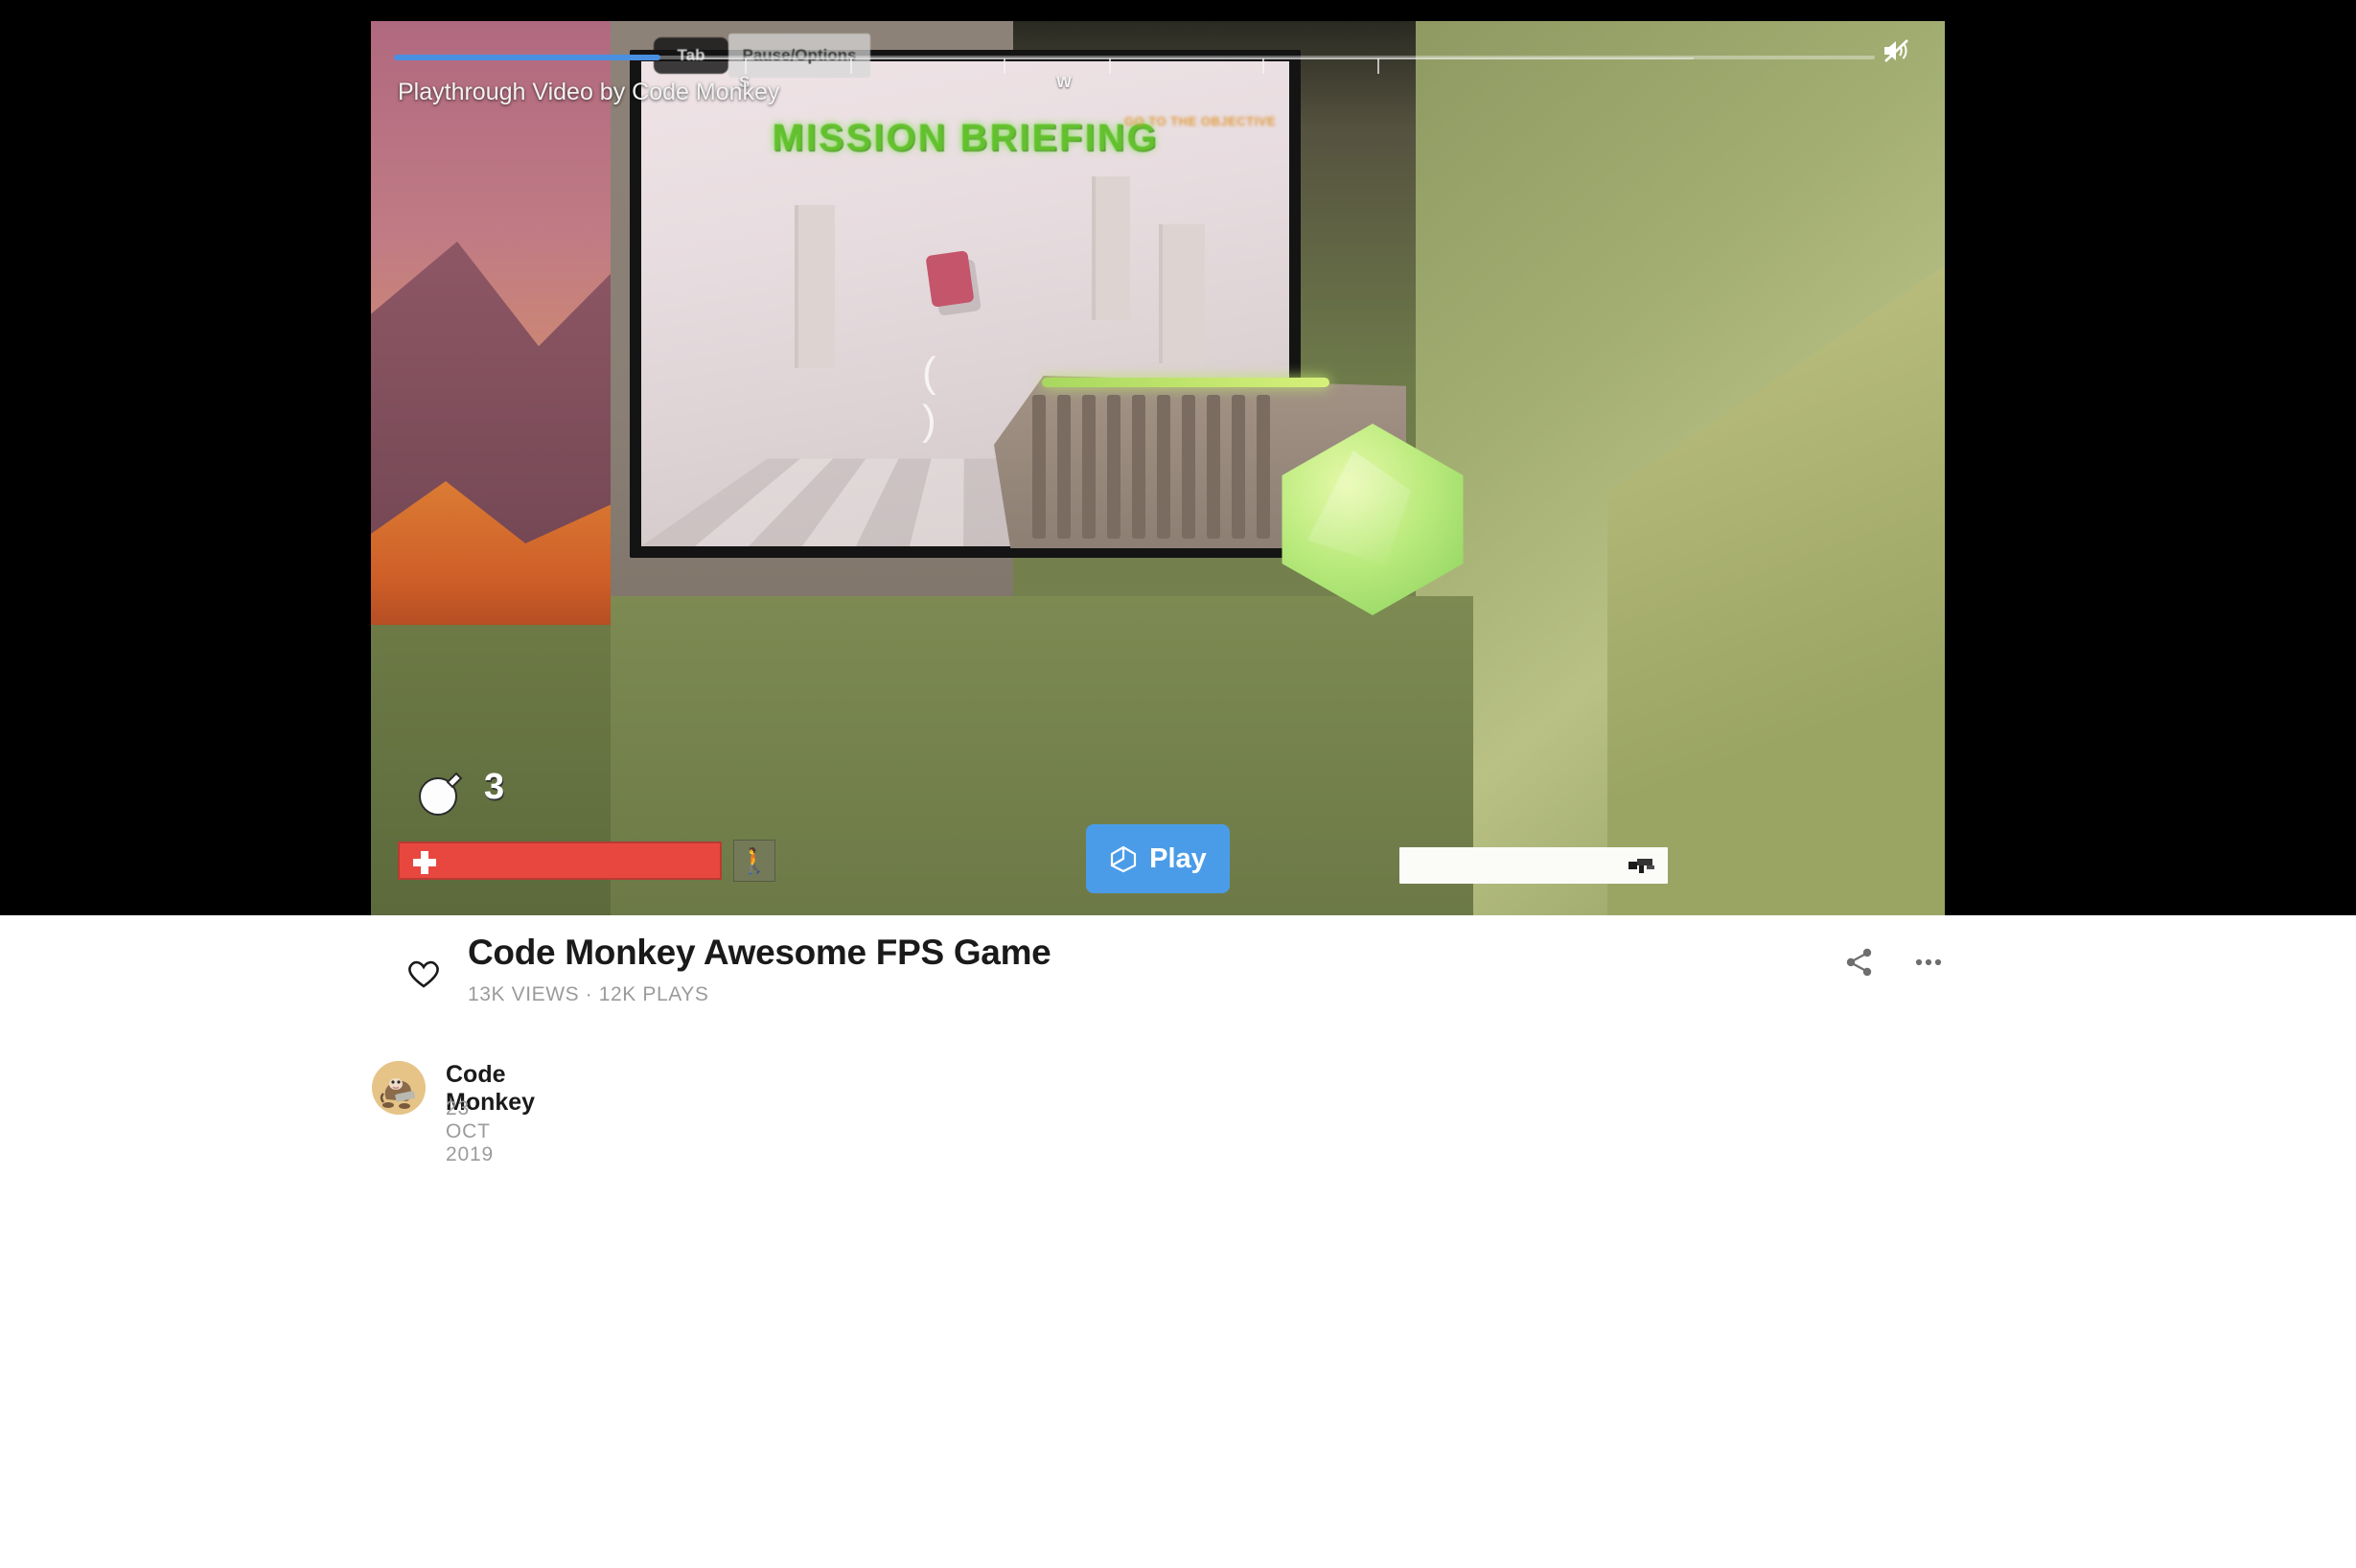 The image size is (2356, 1568). Describe the element at coordinates (1134, 57) in the screenshot. I see `video-progress-bar` at that location.